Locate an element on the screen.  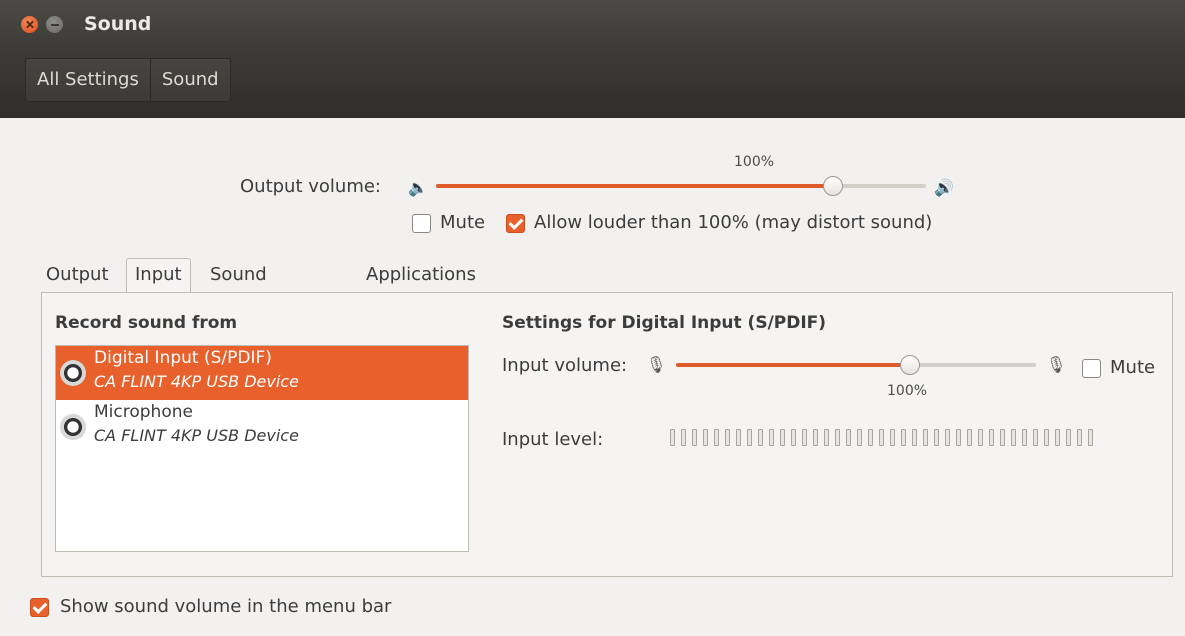
close-window-button is located at coordinates (29, 24).